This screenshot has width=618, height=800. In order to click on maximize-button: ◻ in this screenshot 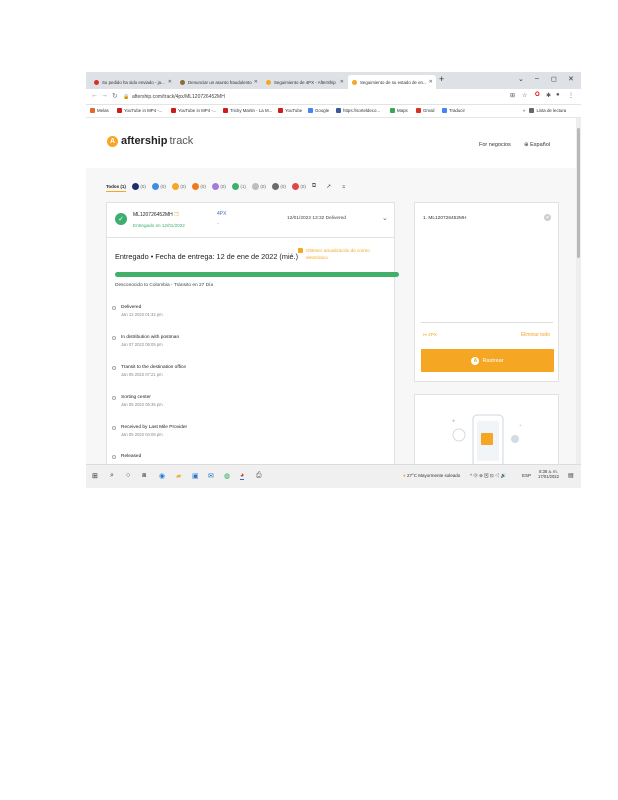, I will do `click(554, 79)`.